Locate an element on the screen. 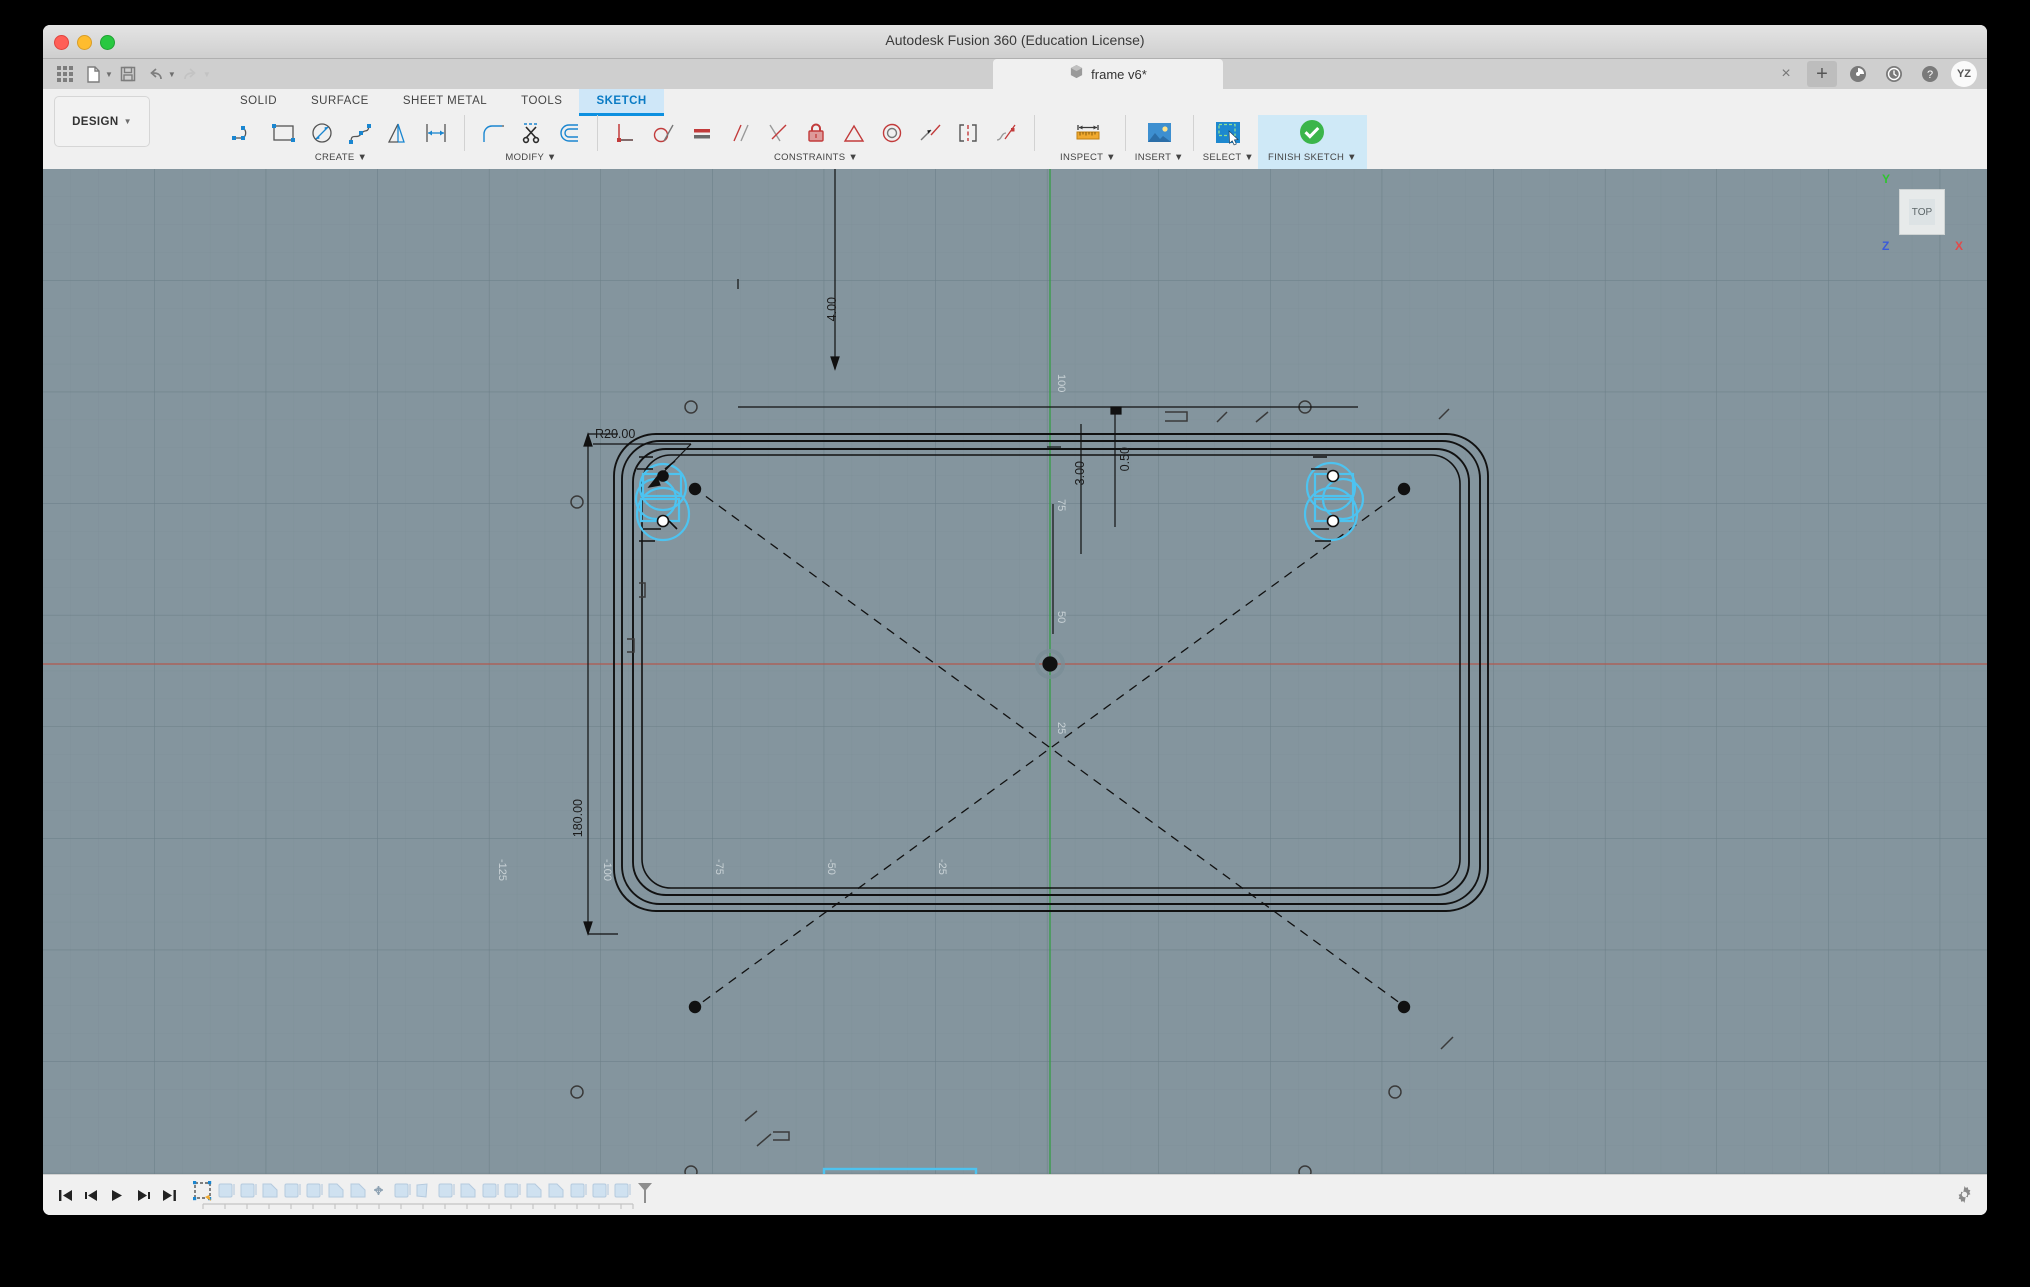  document-tab-strip: frame v6* × + ? YZ is located at coordinates (1120, 74).